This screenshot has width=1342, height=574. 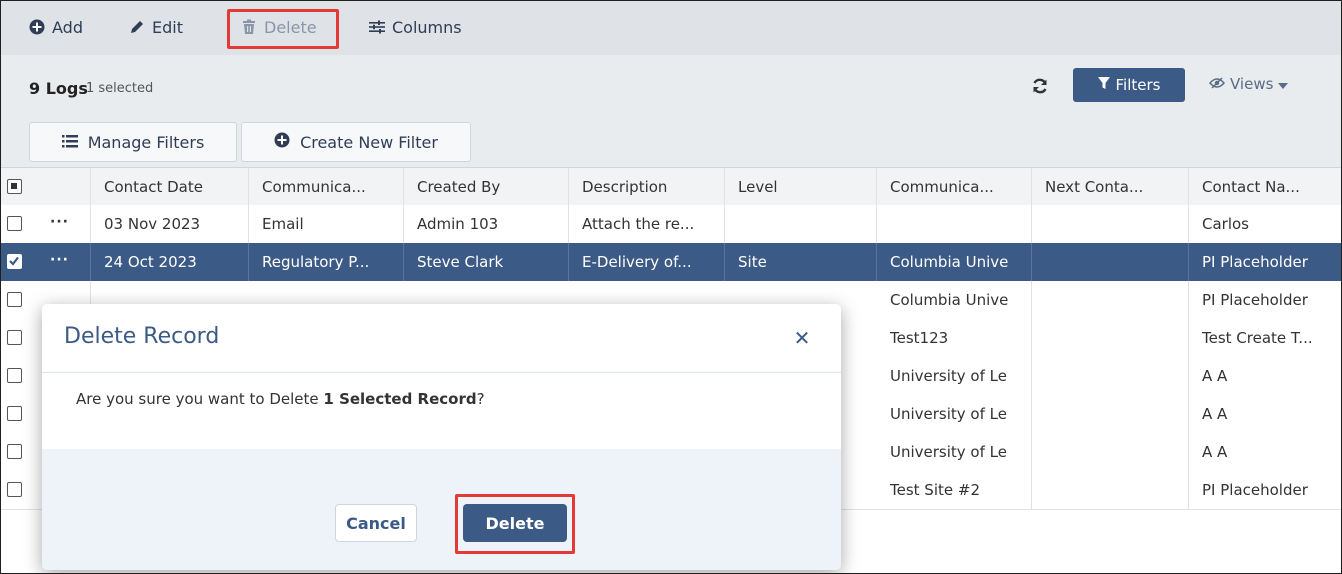 What do you see at coordinates (142, 336) in the screenshot?
I see `dialog-title: Delete Record` at bounding box center [142, 336].